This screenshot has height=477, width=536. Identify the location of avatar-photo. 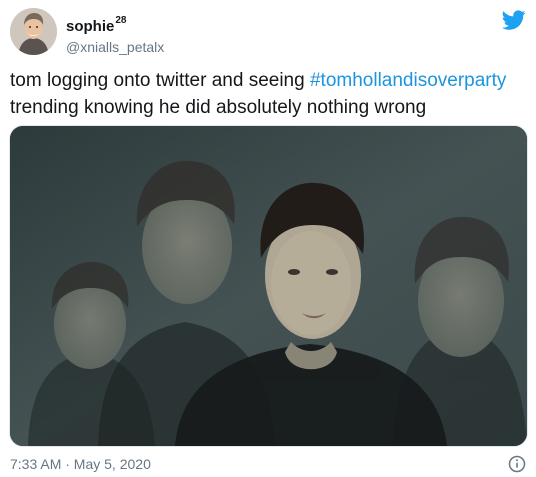
(33, 31).